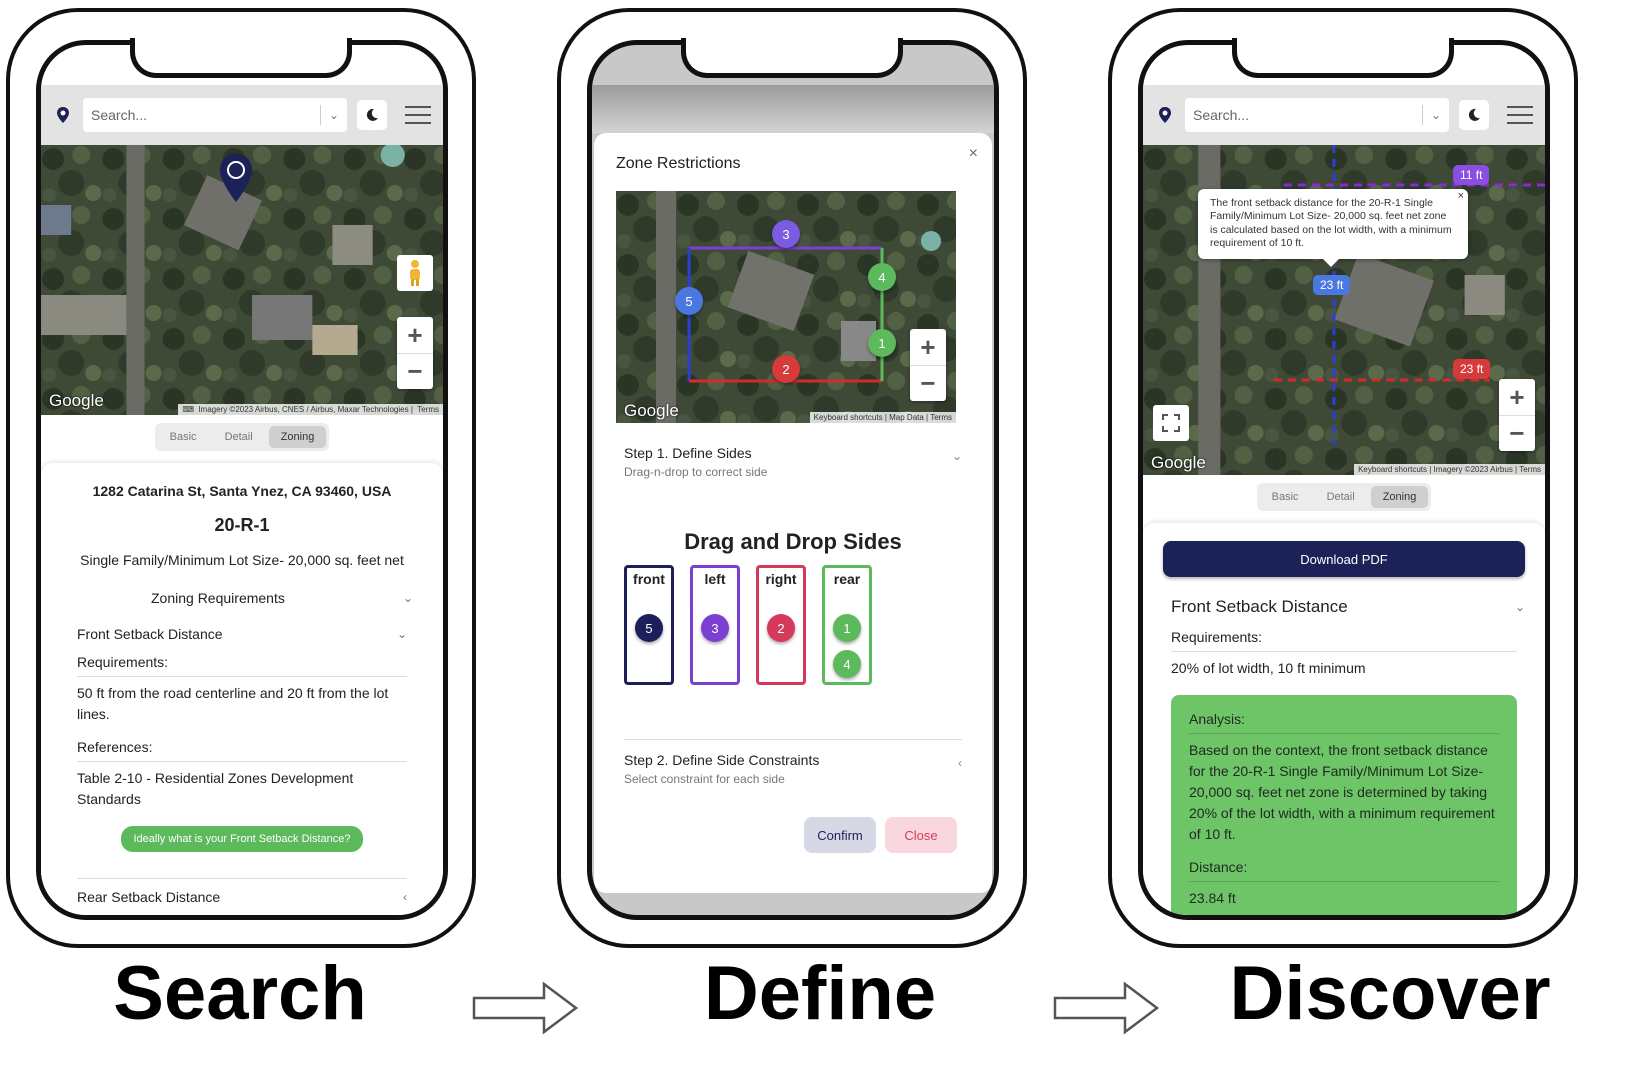  I want to click on map-data-link: Map Data, so click(906, 417).